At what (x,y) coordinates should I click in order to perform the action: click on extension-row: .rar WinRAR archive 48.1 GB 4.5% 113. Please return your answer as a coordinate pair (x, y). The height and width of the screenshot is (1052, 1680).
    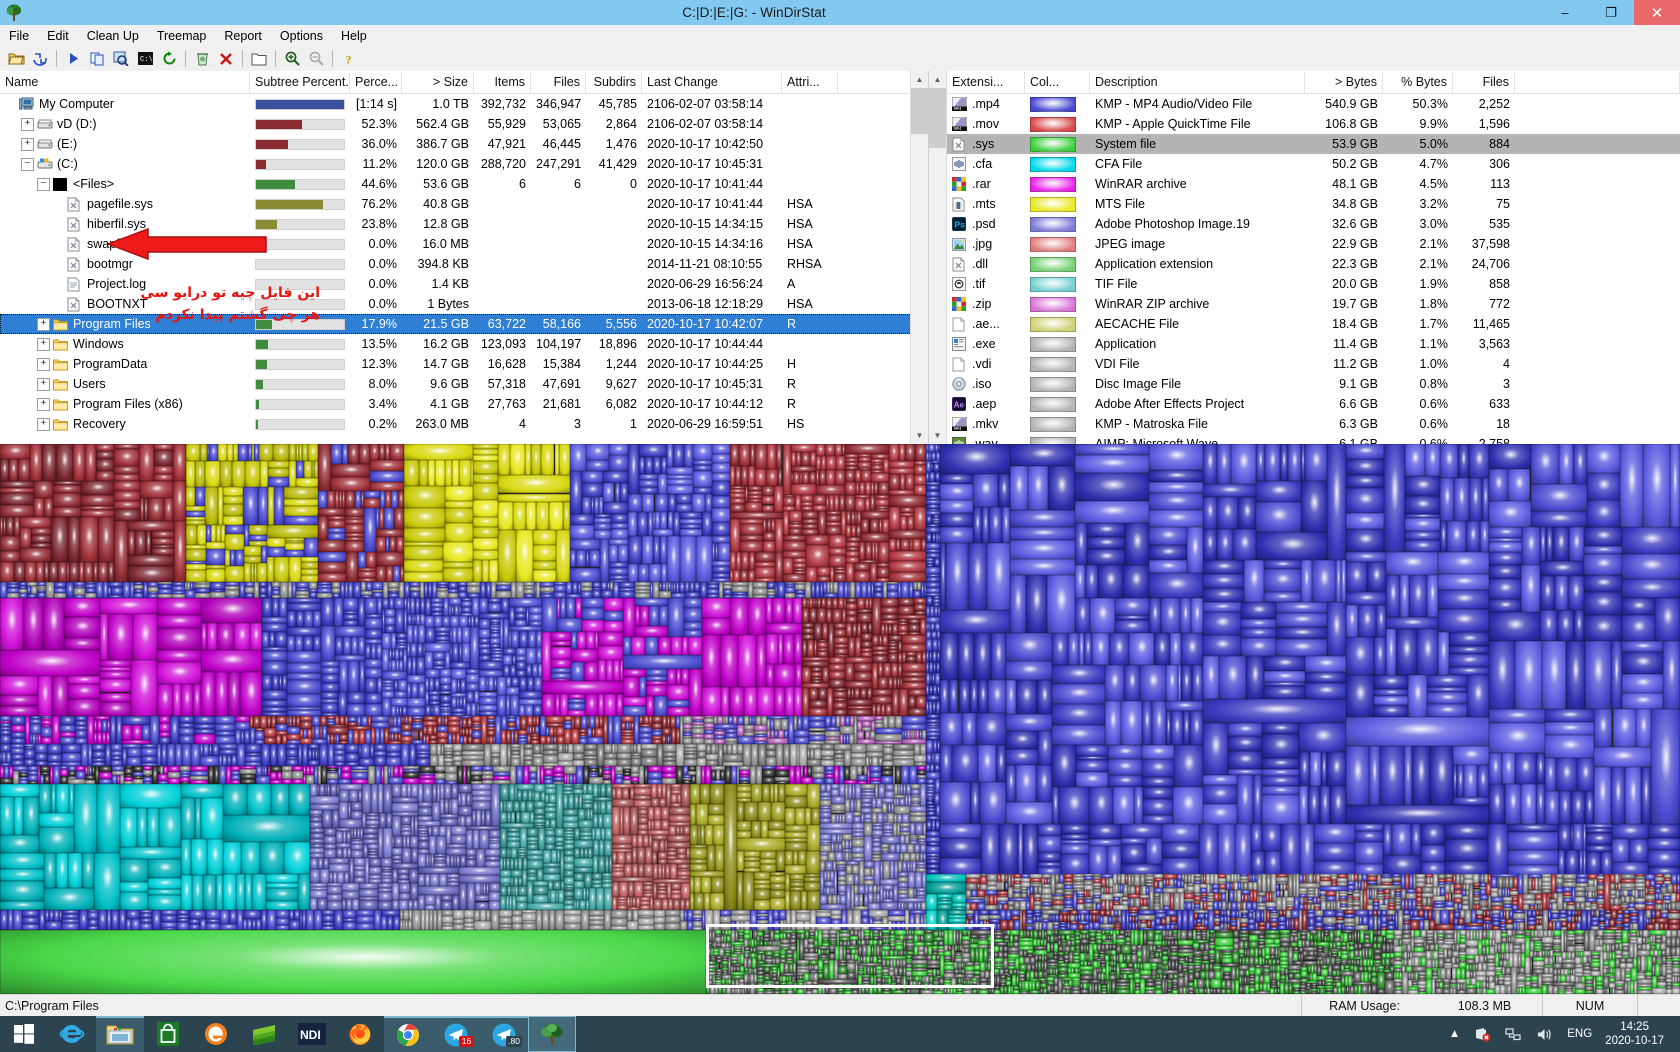
    Looking at the image, I should click on (1313, 184).